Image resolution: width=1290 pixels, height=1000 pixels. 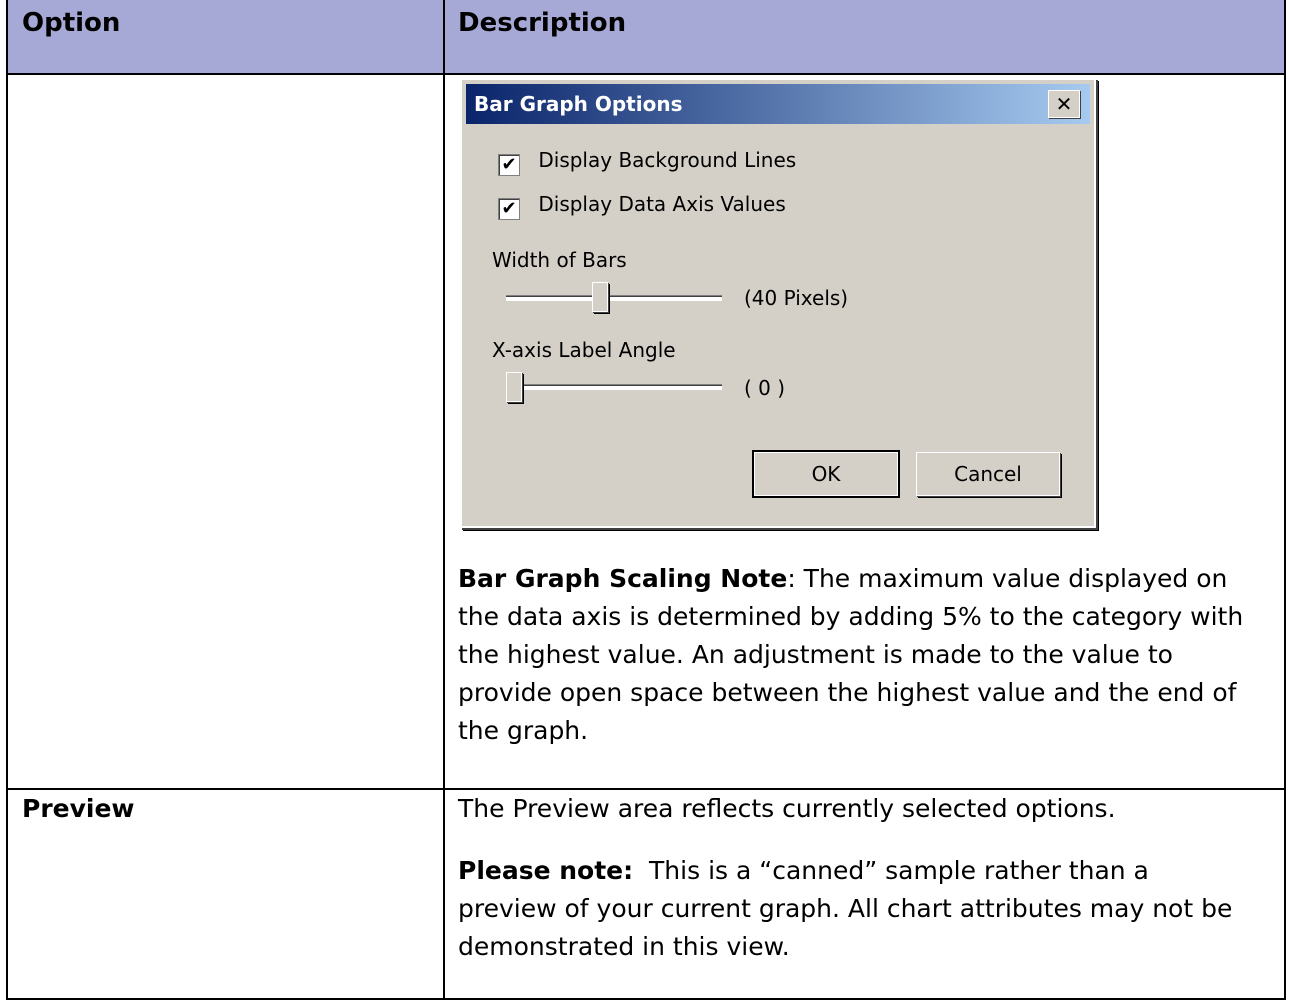 I want to click on axis-values-label: Display Data Axis Values, so click(x=662, y=204).